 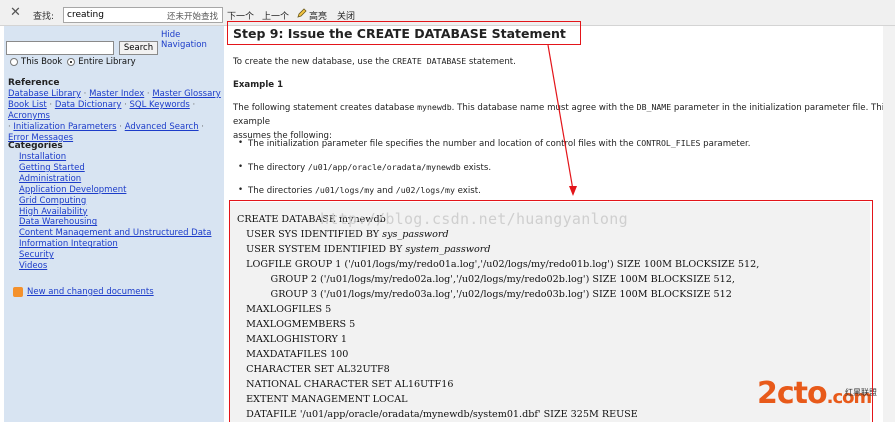 What do you see at coordinates (476, 168) in the screenshot?
I see `bullet-text-end: exists.` at bounding box center [476, 168].